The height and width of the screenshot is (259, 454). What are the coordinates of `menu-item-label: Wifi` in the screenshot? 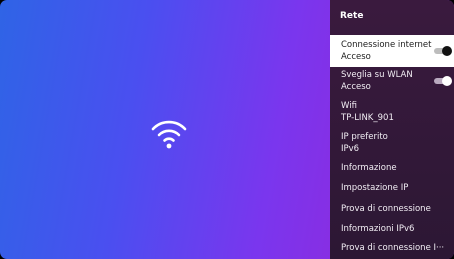 It's located at (349, 106).